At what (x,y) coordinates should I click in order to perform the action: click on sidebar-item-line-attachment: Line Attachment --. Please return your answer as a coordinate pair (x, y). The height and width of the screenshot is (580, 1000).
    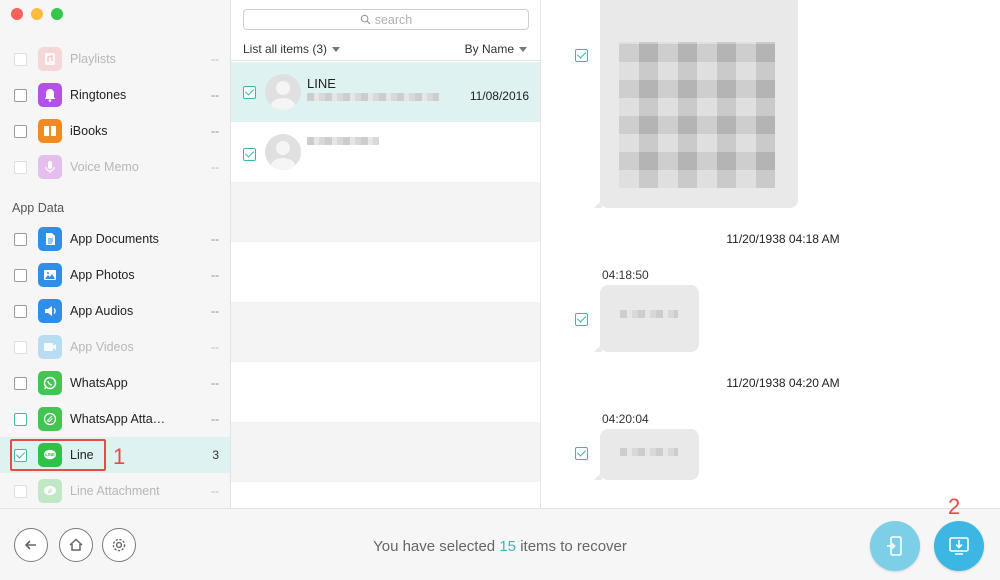
    Looking at the image, I should click on (115, 490).